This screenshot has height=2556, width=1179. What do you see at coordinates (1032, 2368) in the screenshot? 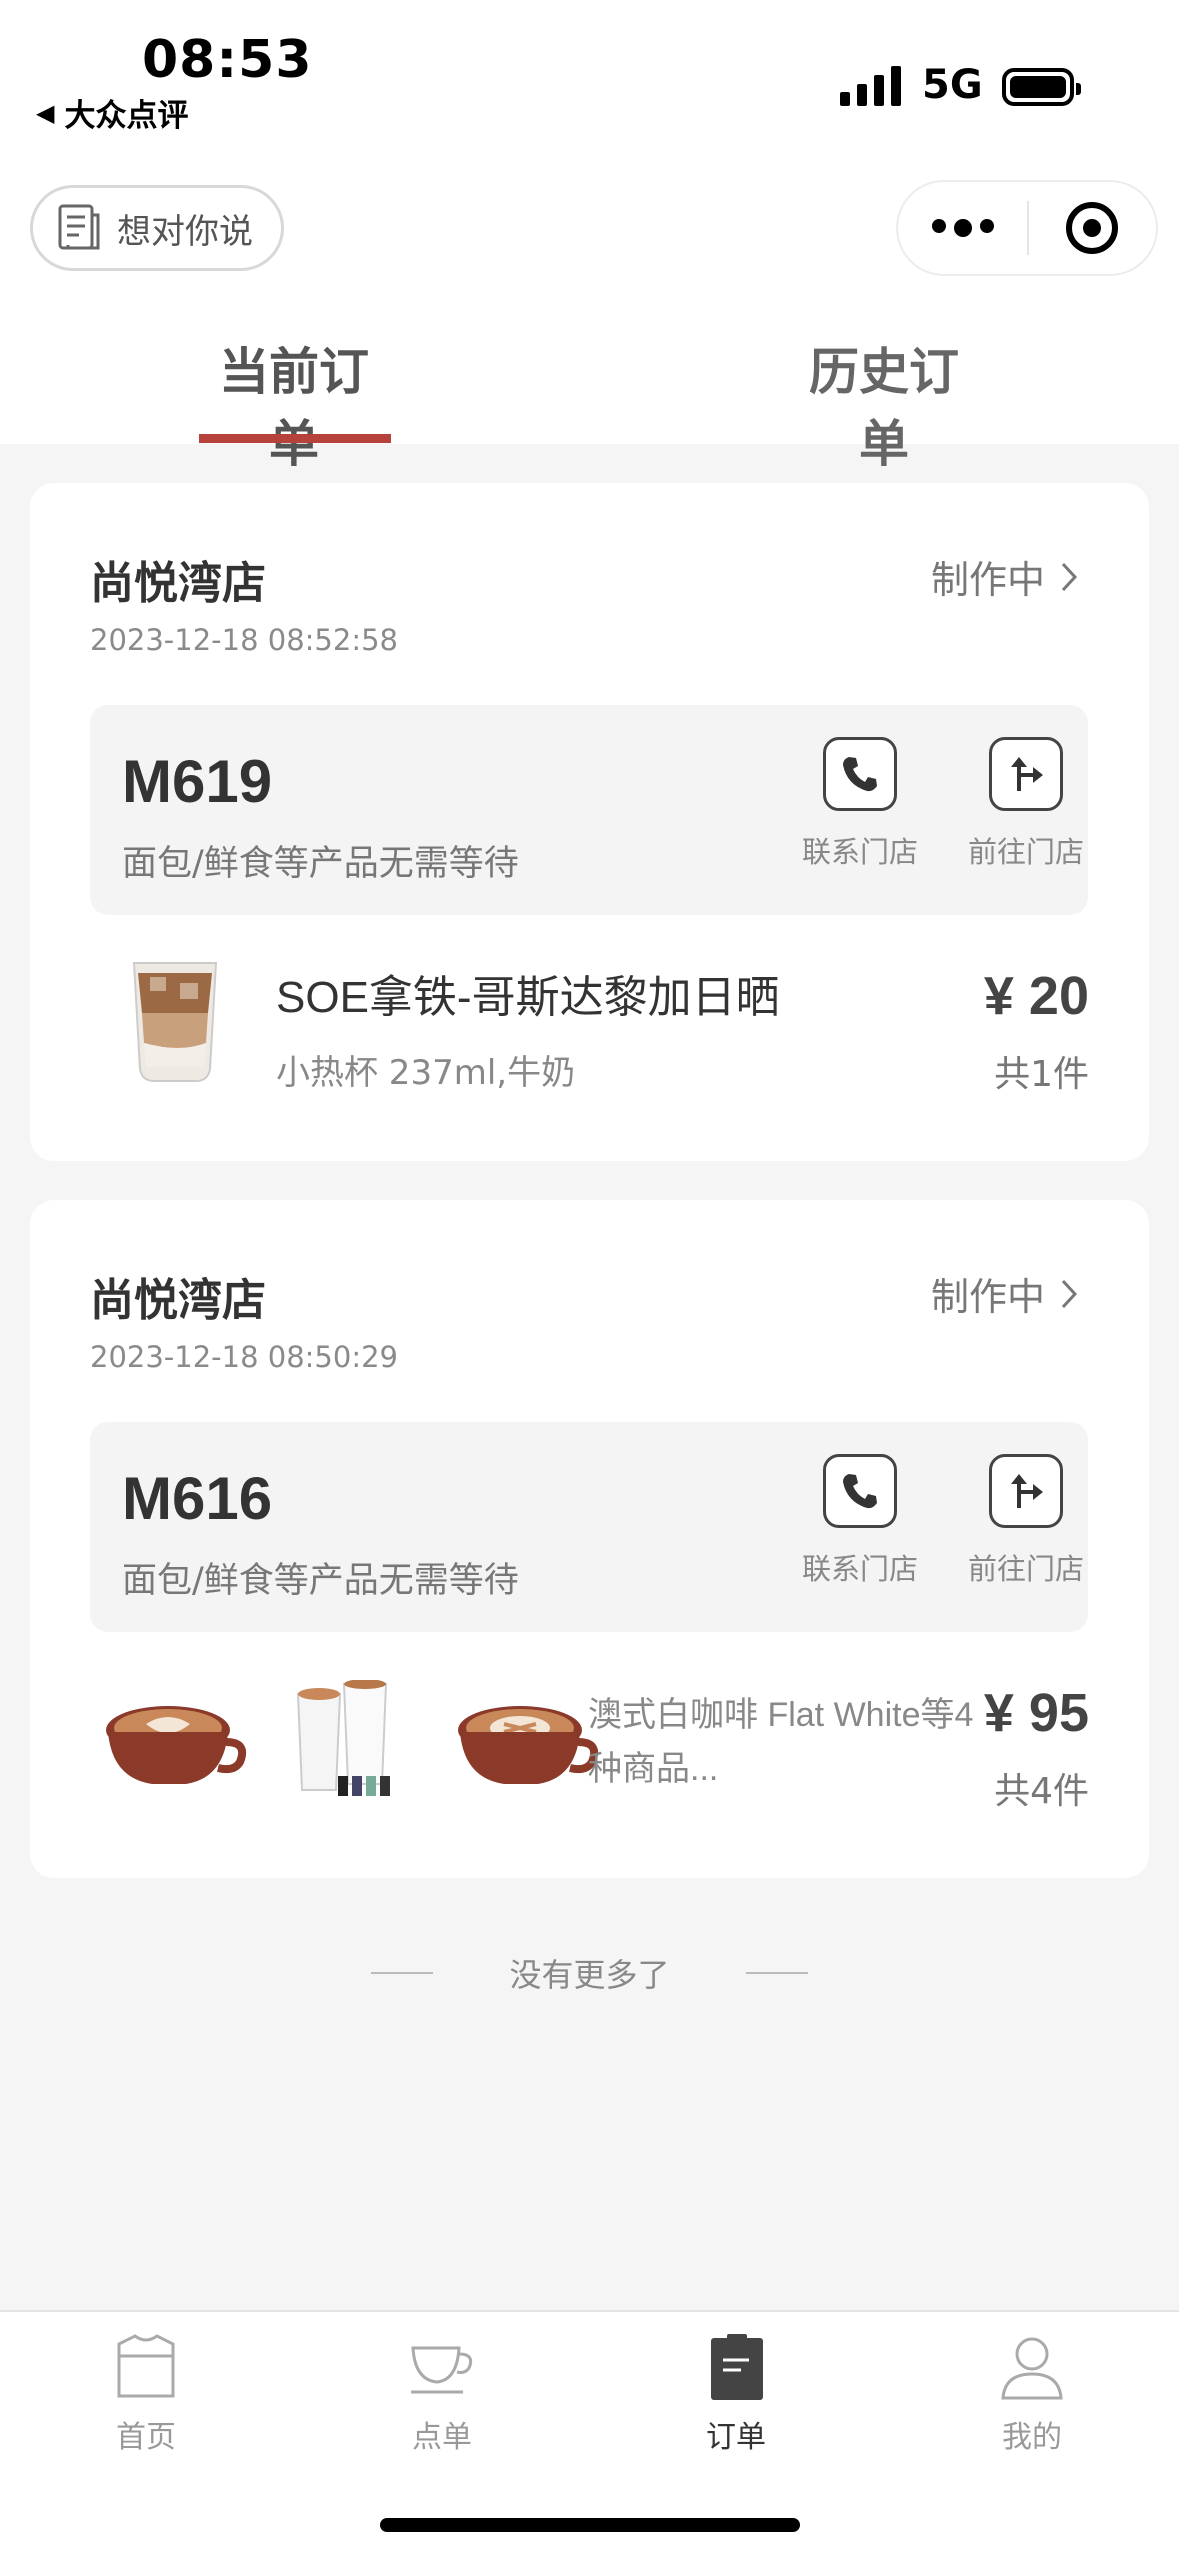
I see `person-icon` at bounding box center [1032, 2368].